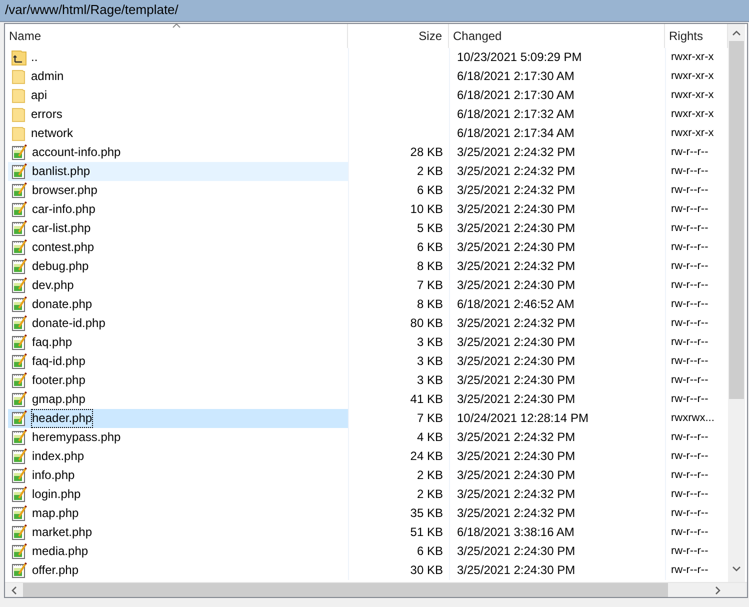 The image size is (749, 607). I want to click on file-row-name: car-list.php, so click(178, 228).